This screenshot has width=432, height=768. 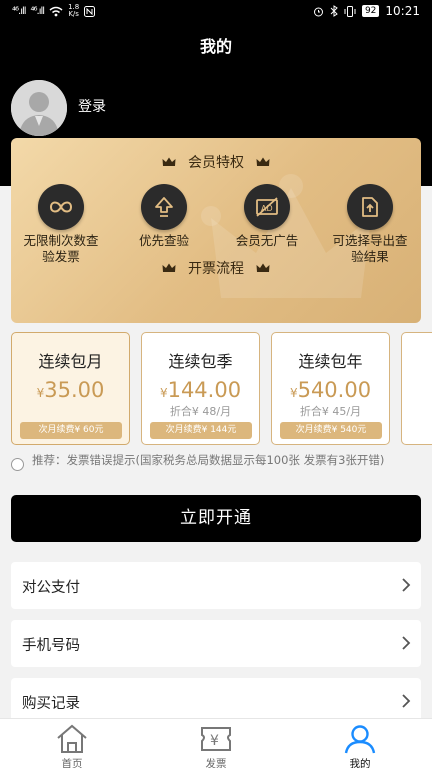 What do you see at coordinates (17, 464) in the screenshot?
I see `recommend-radio` at bounding box center [17, 464].